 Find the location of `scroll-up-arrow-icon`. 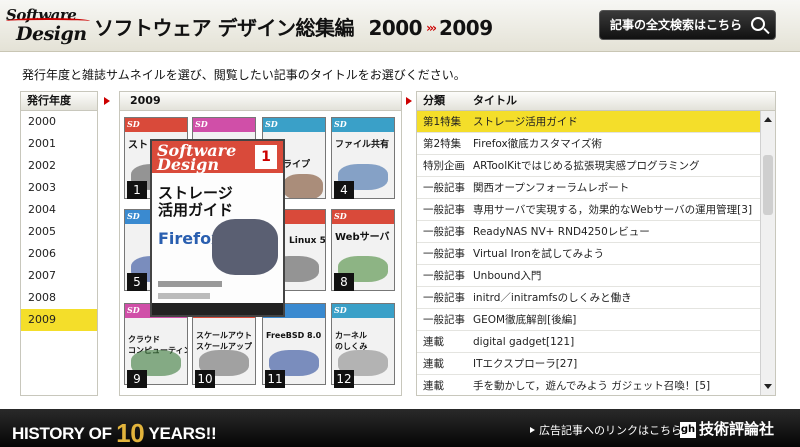

scroll-up-arrow-icon is located at coordinates (768, 120).